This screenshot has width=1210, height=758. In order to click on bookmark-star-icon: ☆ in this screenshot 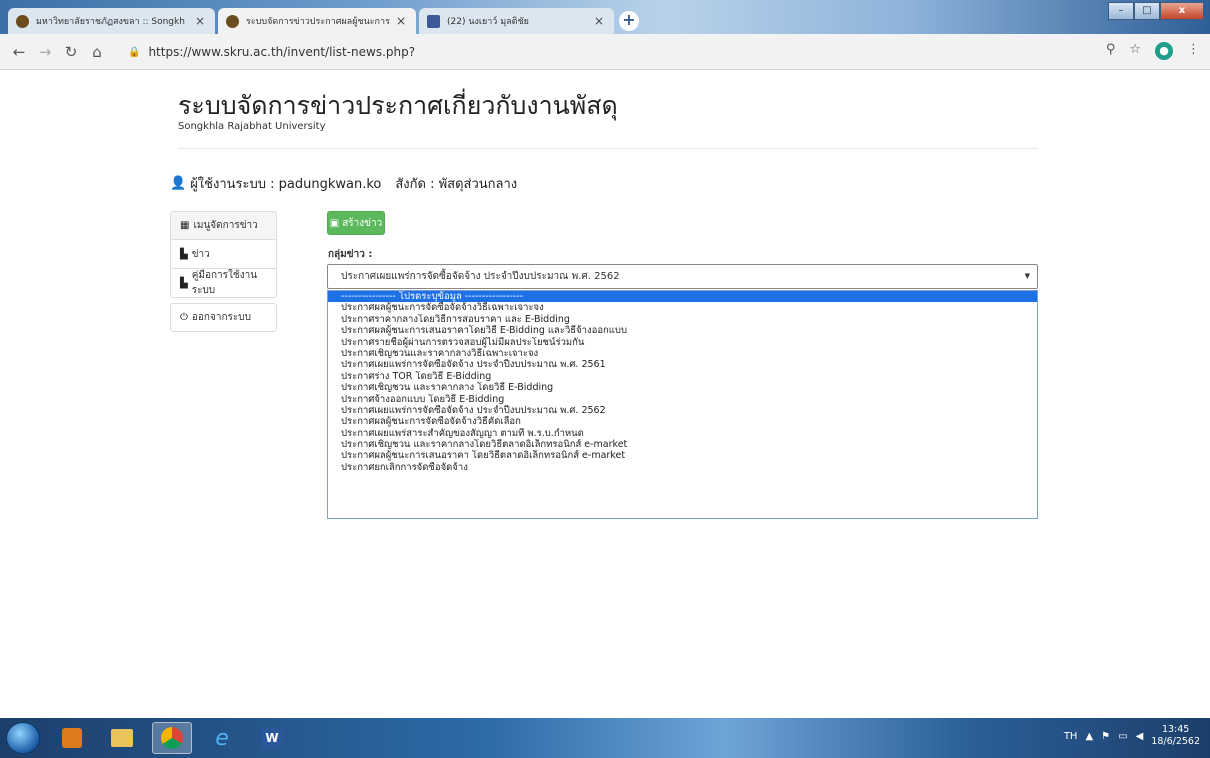, I will do `click(1135, 51)`.